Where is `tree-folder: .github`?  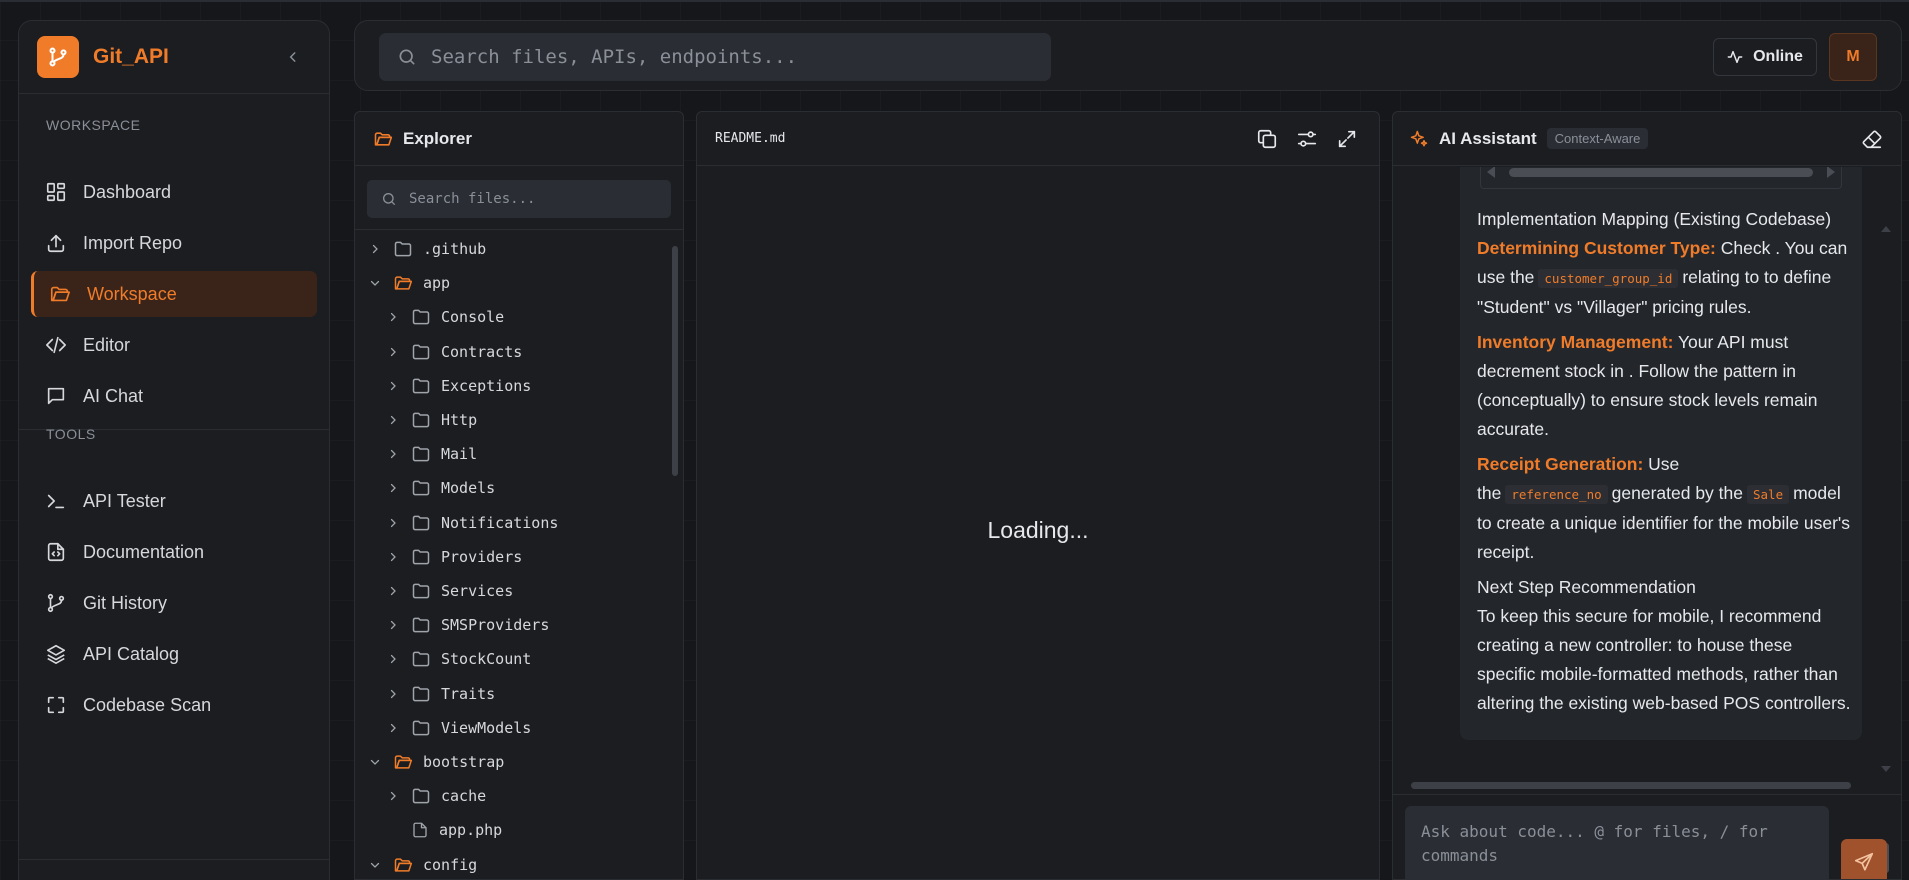 tree-folder: .github is located at coordinates (425, 249).